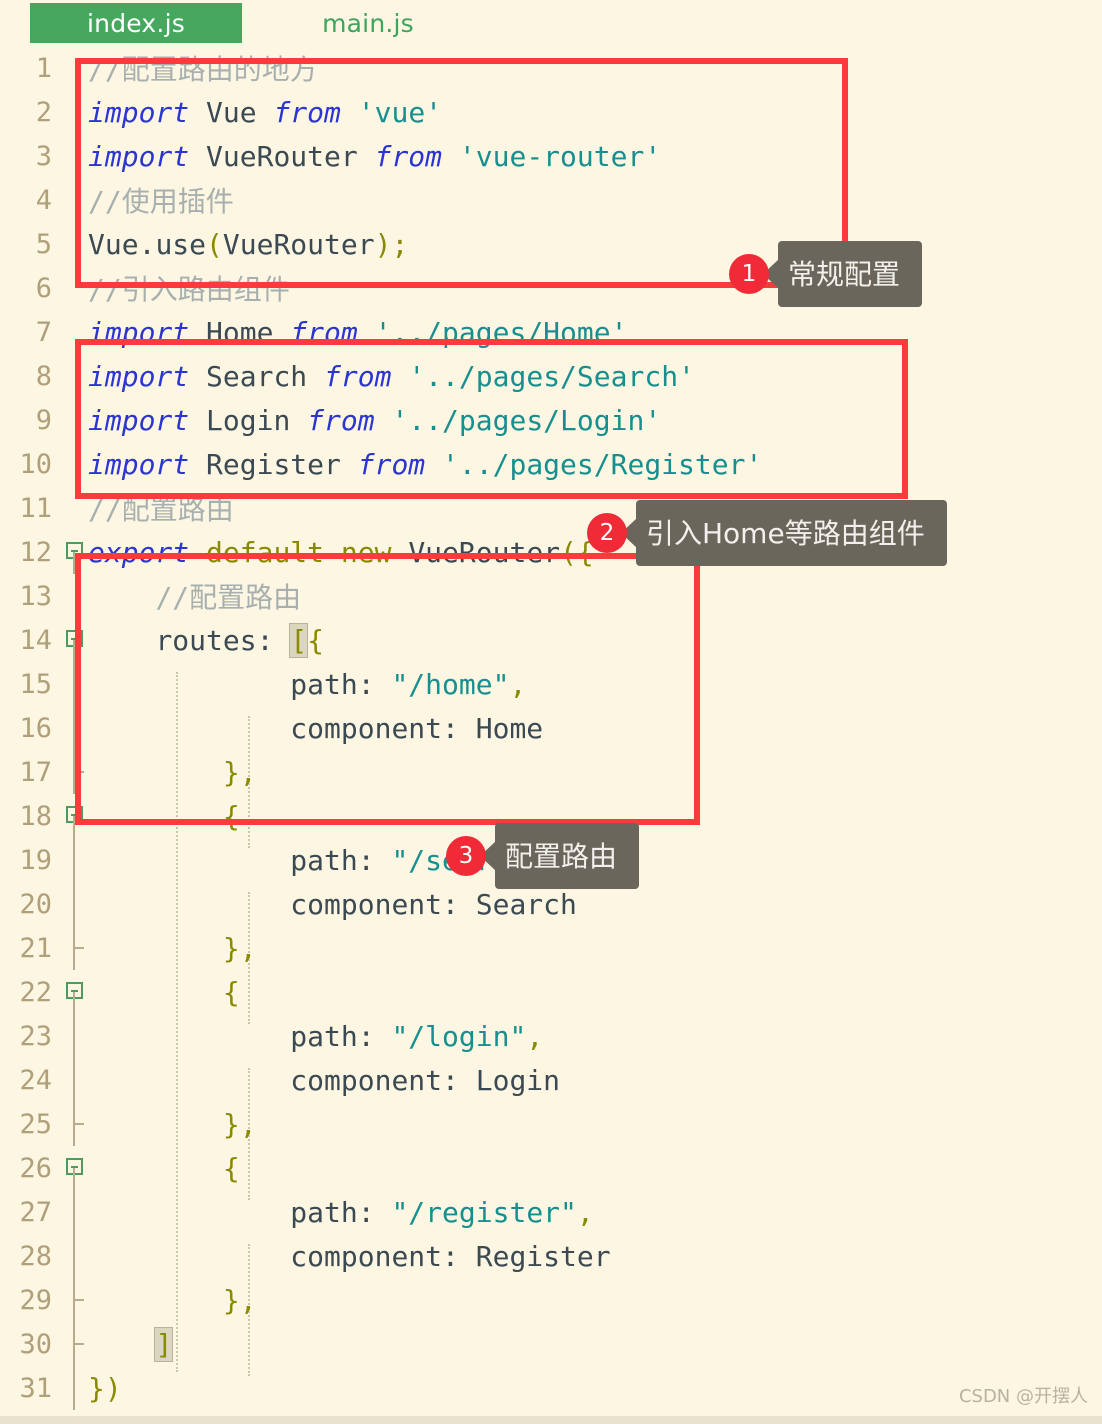 This screenshot has height=1424, width=1102. Describe the element at coordinates (551, 1036) in the screenshot. I see `code-line: 23 path: "/login",` at that location.